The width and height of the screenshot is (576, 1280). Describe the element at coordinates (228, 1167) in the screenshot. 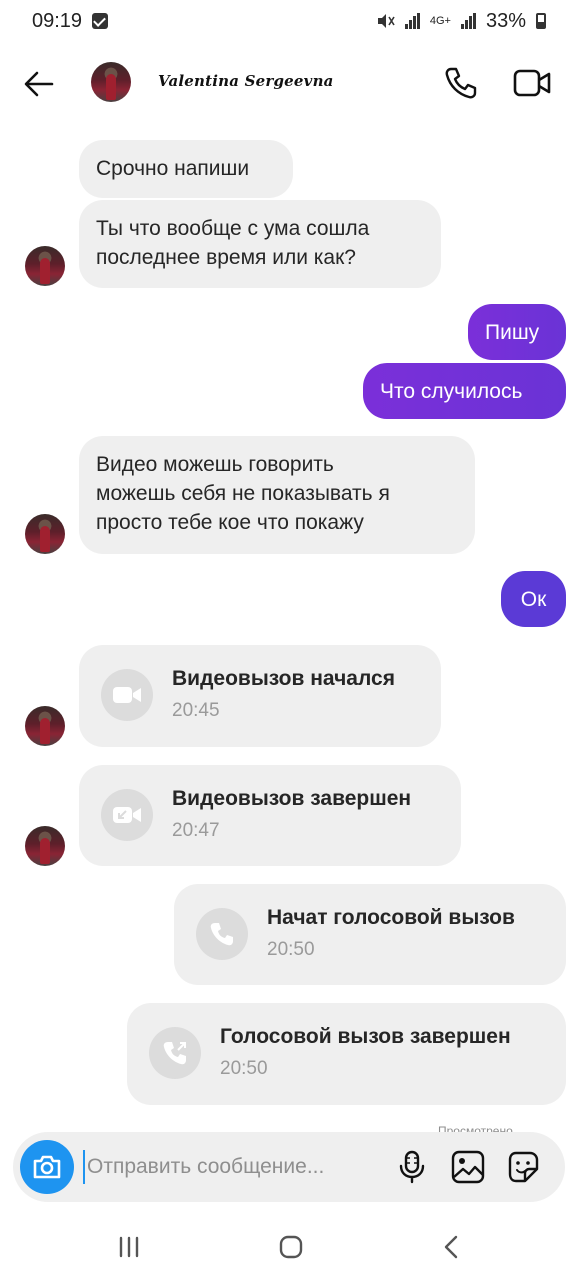

I see `message-input` at that location.